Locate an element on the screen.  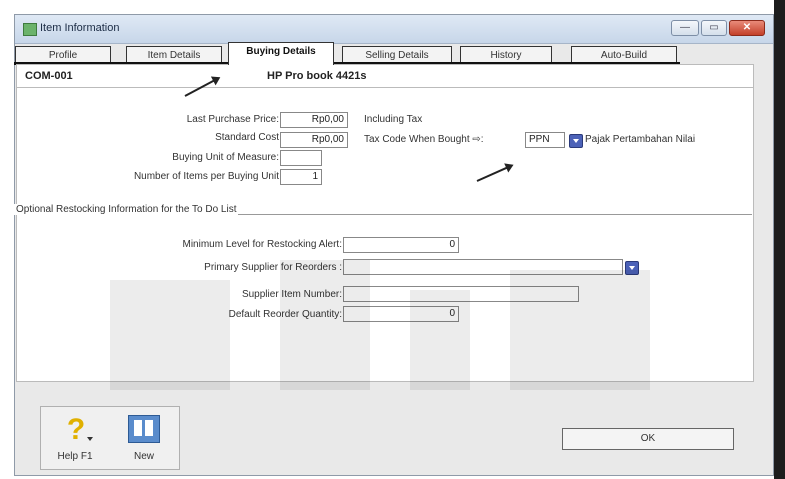
default-reorder-qty-field: 0 is located at coordinates (401, 314).